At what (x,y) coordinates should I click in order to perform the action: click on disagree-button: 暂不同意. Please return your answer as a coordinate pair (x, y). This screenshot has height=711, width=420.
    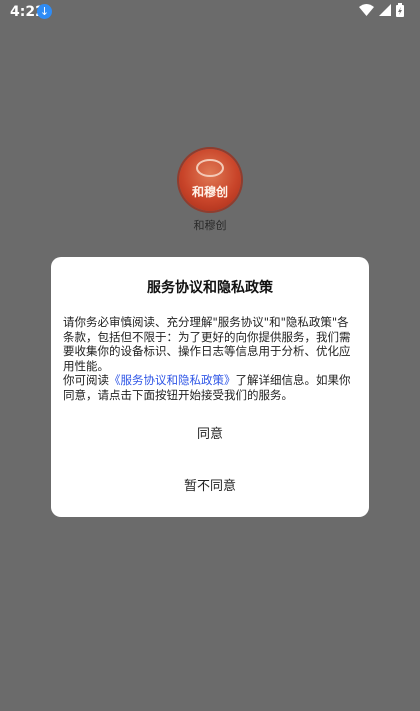
    Looking at the image, I should click on (210, 484).